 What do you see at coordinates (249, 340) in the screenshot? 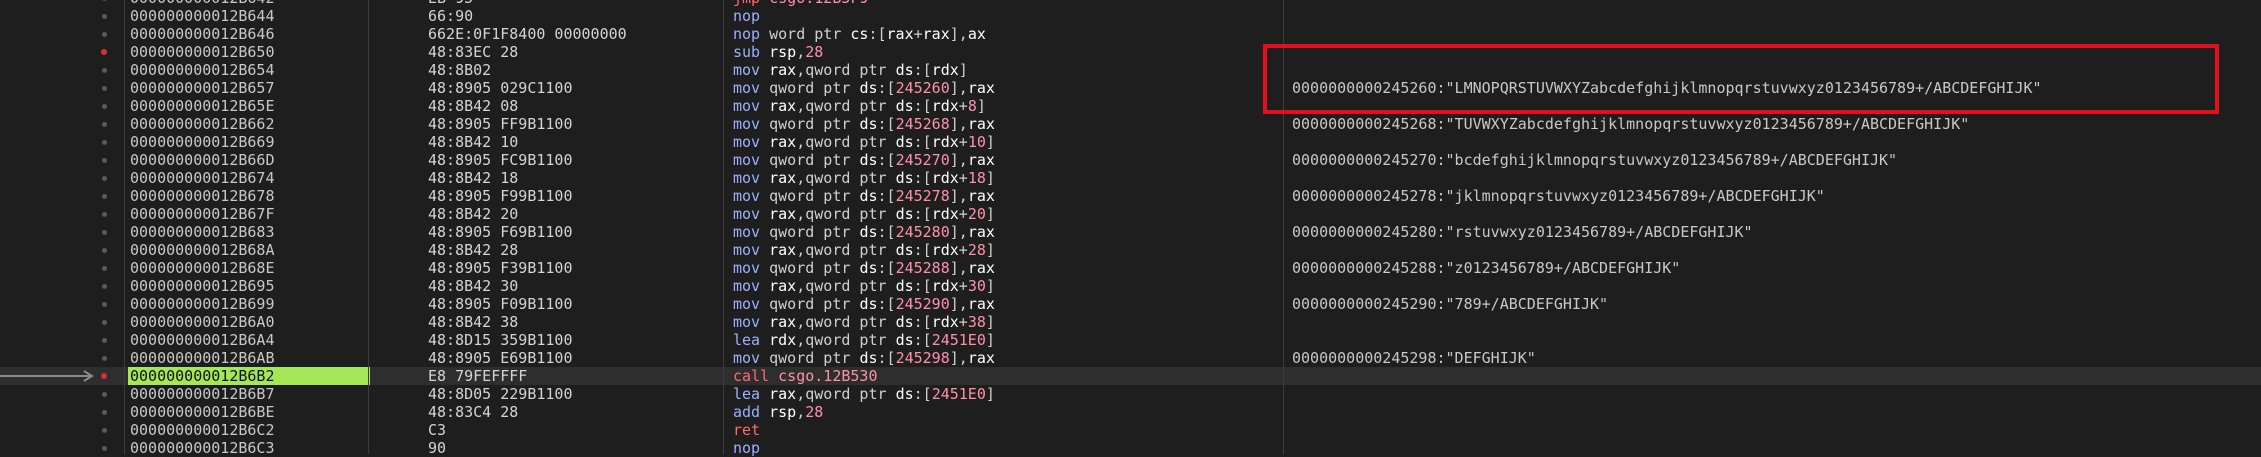
I see `address-cell: 000000000012B6A4` at bounding box center [249, 340].